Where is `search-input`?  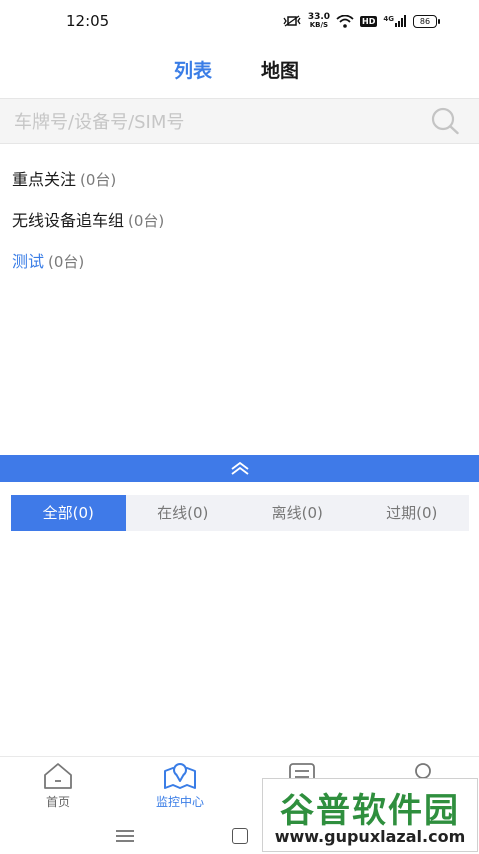
search-input is located at coordinates (214, 122).